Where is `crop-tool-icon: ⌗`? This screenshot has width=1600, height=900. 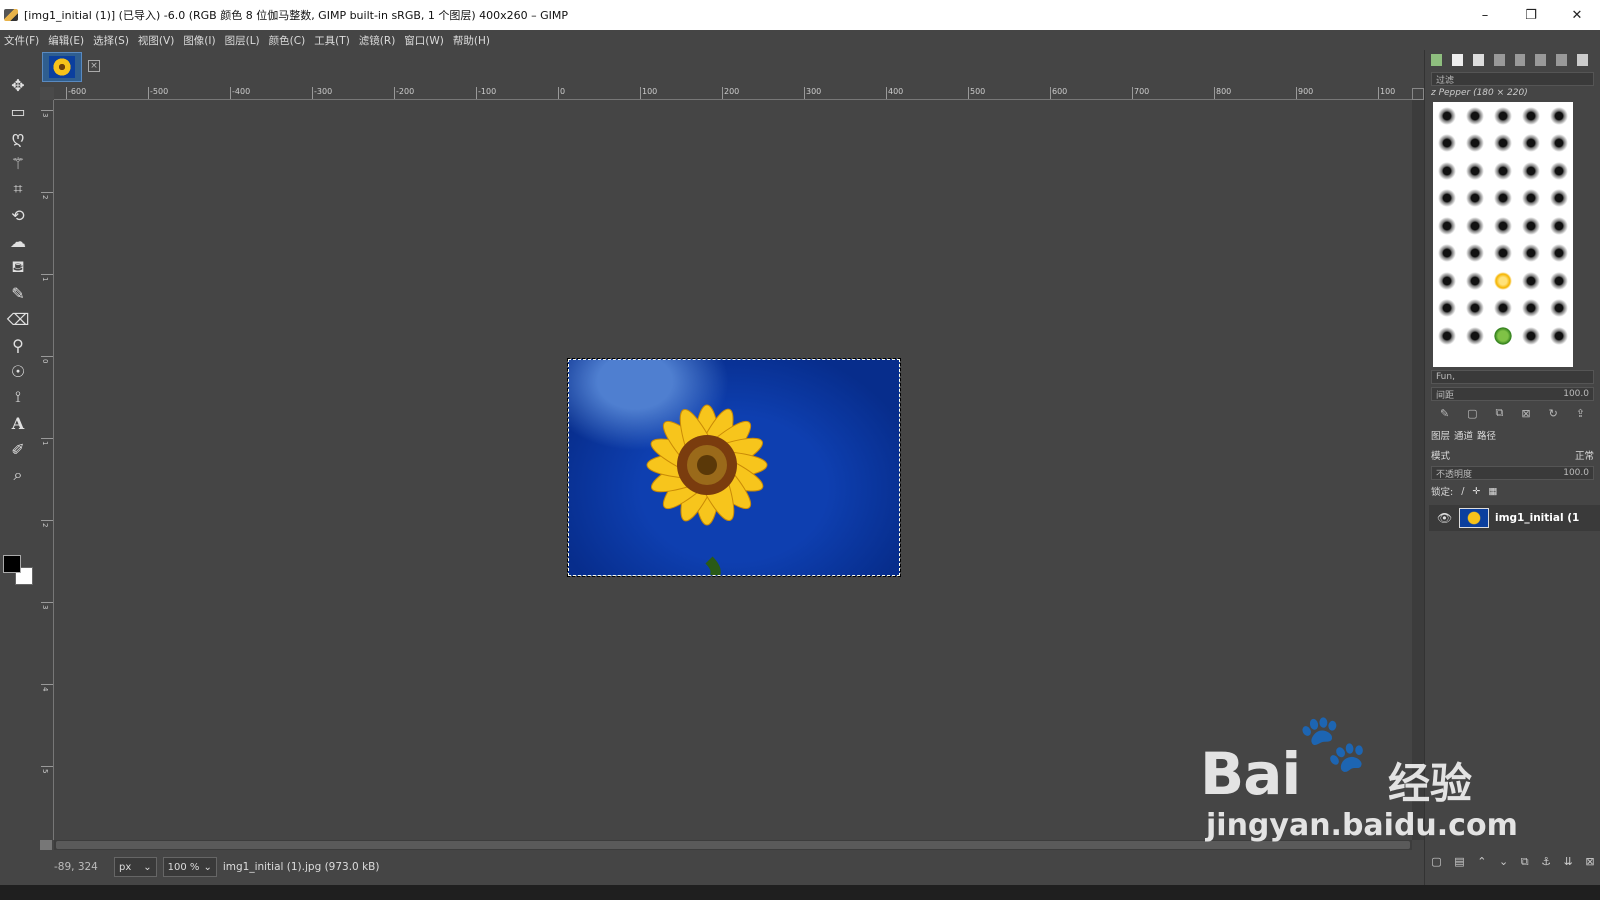 crop-tool-icon: ⌗ is located at coordinates (18, 189).